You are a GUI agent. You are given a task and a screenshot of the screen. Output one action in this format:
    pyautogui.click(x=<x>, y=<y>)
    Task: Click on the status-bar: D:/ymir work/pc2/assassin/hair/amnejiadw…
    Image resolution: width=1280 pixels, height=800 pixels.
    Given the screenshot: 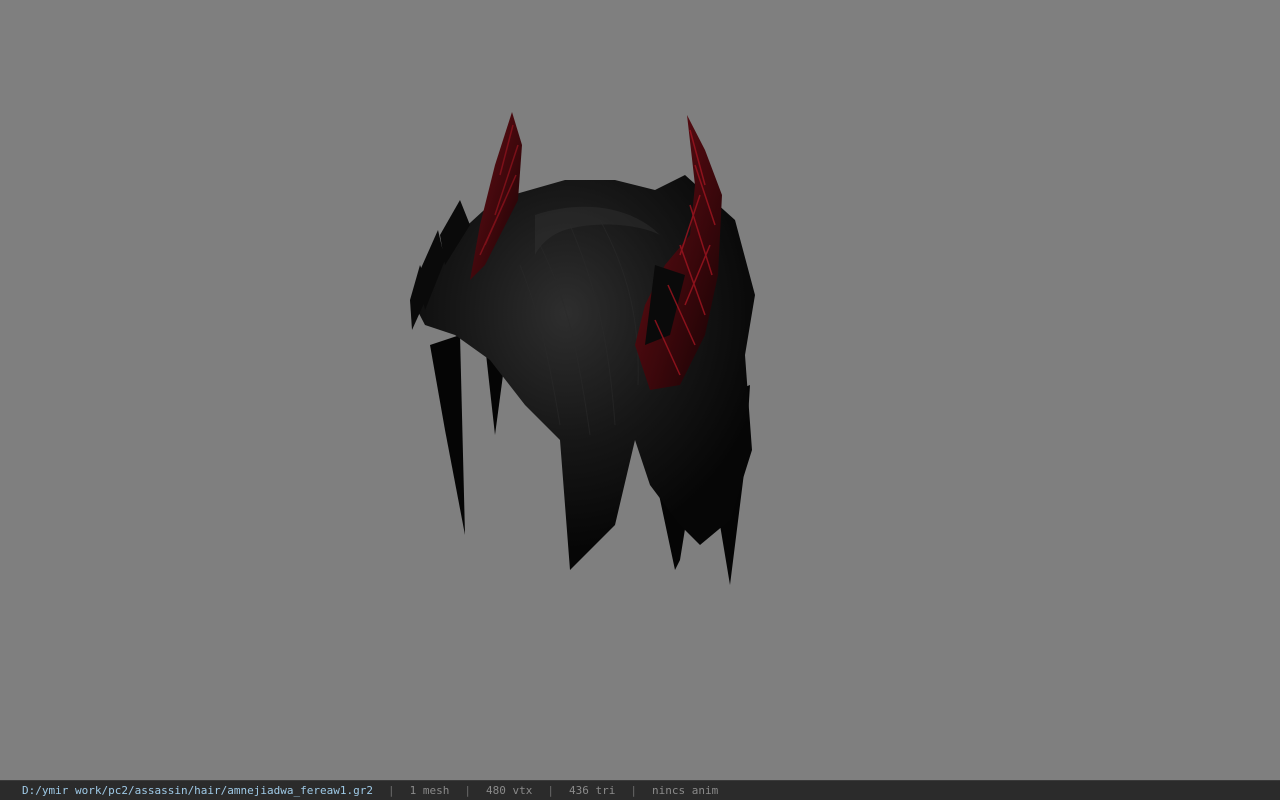 What is the action you would take?
    pyautogui.click(x=640, y=790)
    